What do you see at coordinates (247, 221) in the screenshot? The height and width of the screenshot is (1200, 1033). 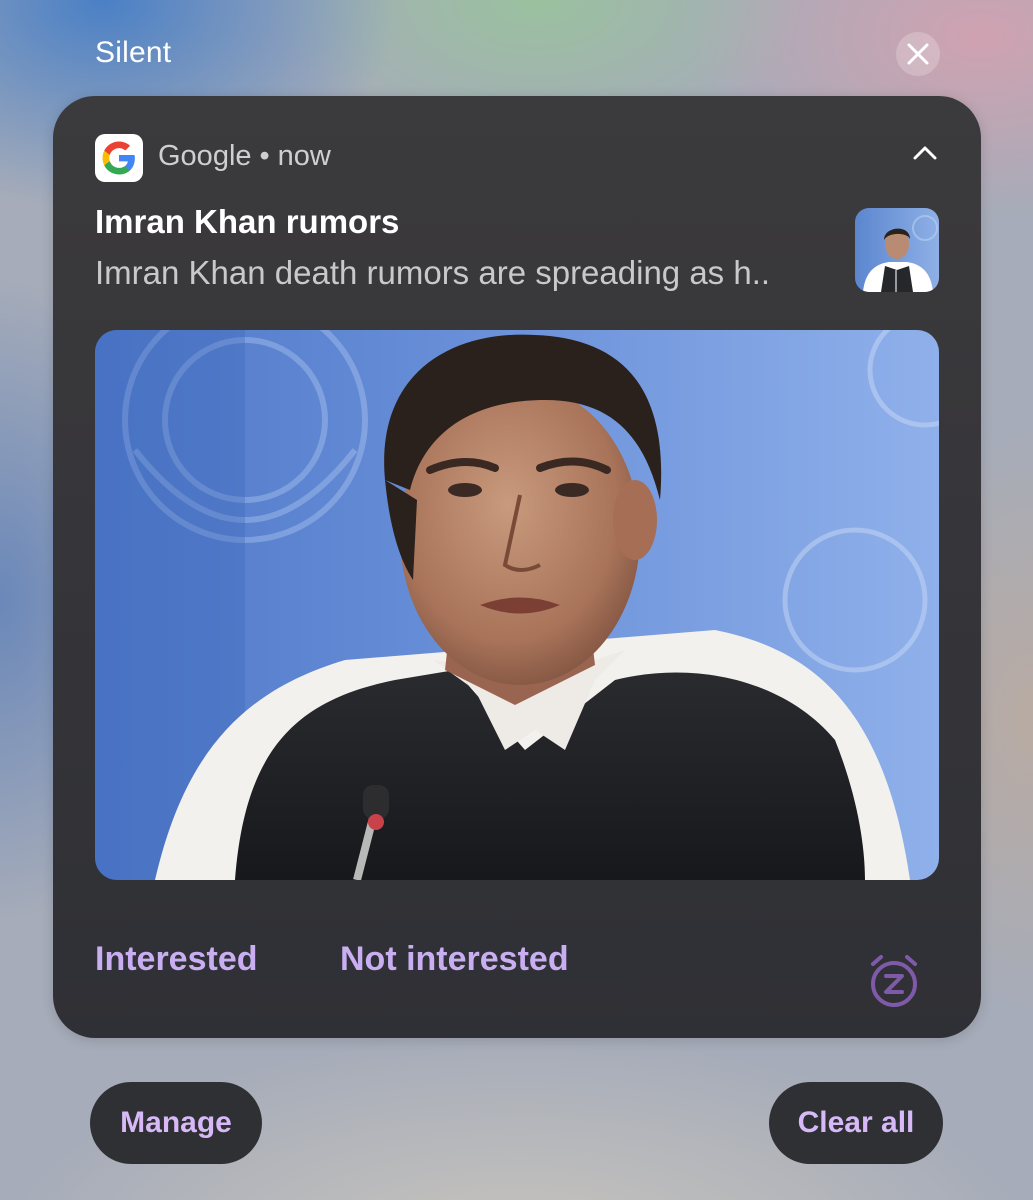 I see `notification-title: Imran Khan rumors` at bounding box center [247, 221].